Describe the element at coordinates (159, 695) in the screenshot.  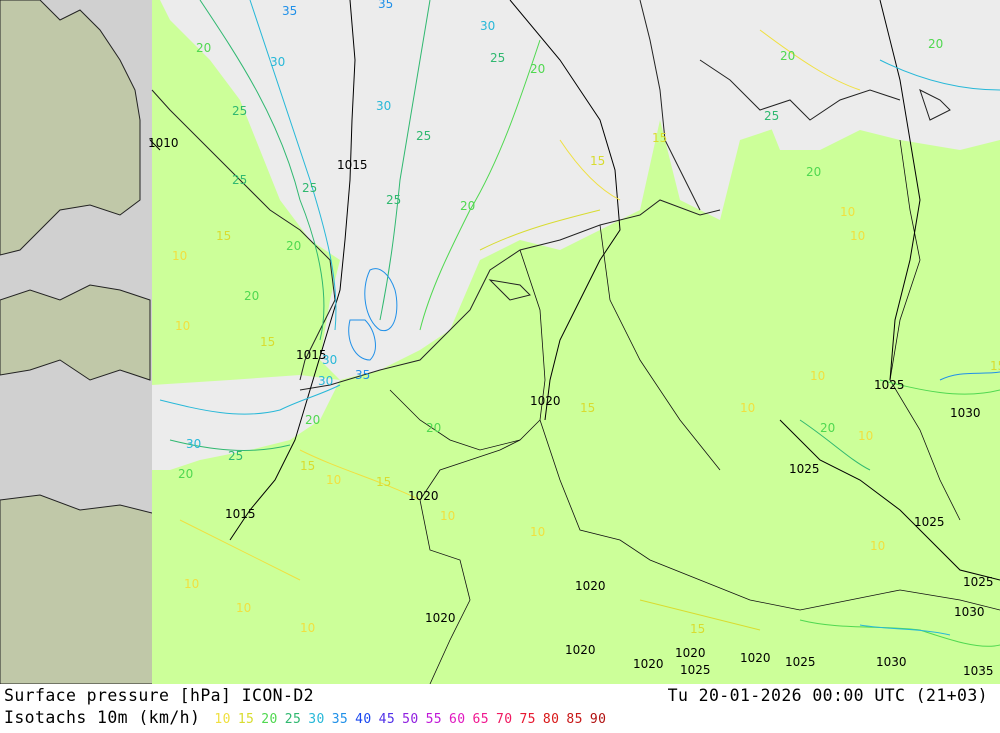
I see `map-title: Surface pressure [hPa] ICON-D2` at that location.